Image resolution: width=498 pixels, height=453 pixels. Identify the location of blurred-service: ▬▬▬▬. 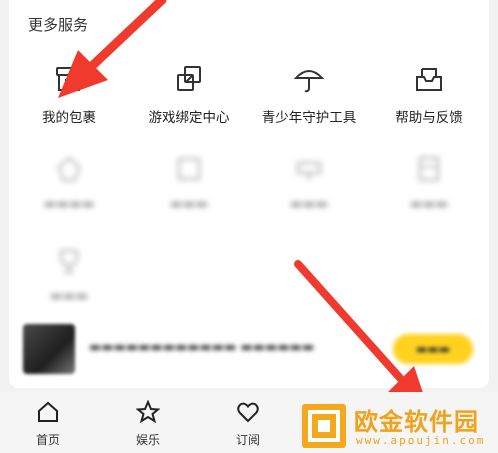
(69, 182).